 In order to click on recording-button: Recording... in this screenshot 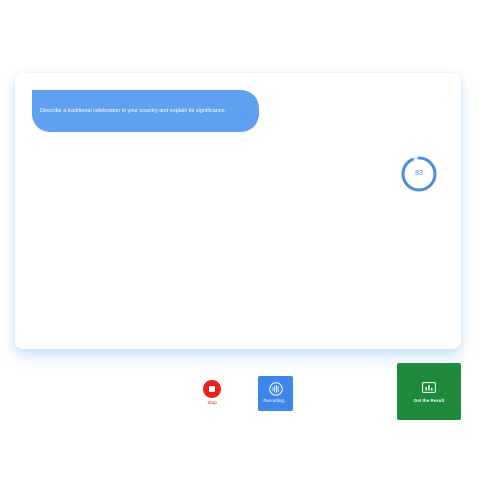, I will do `click(275, 393)`.